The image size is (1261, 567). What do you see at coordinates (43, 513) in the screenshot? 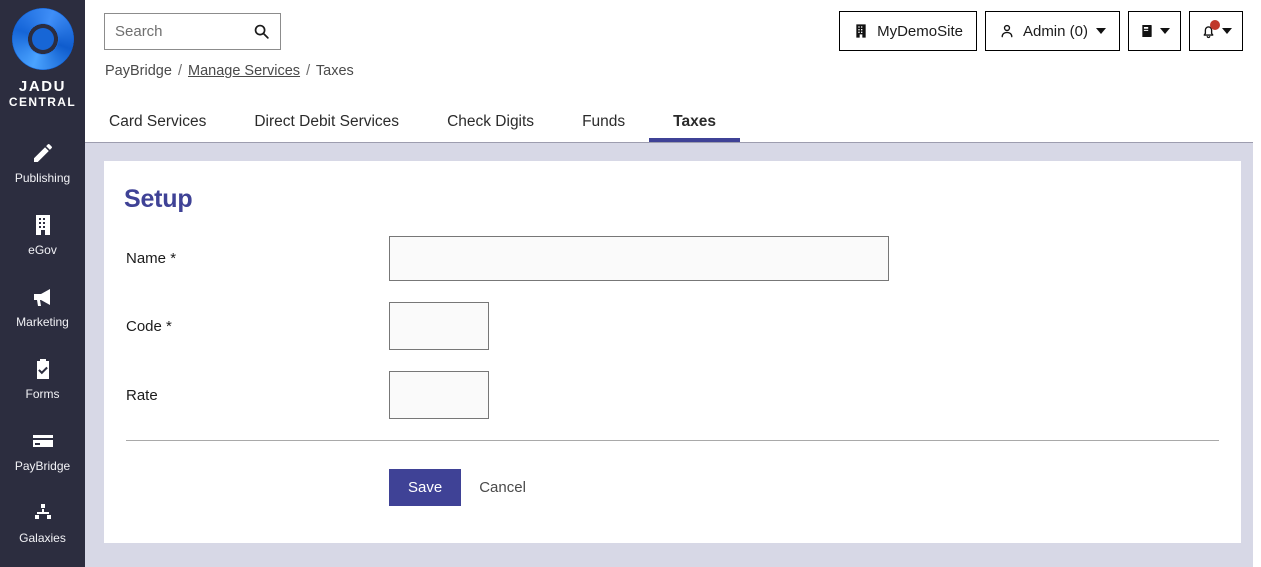
I see `sitemap-icon` at bounding box center [43, 513].